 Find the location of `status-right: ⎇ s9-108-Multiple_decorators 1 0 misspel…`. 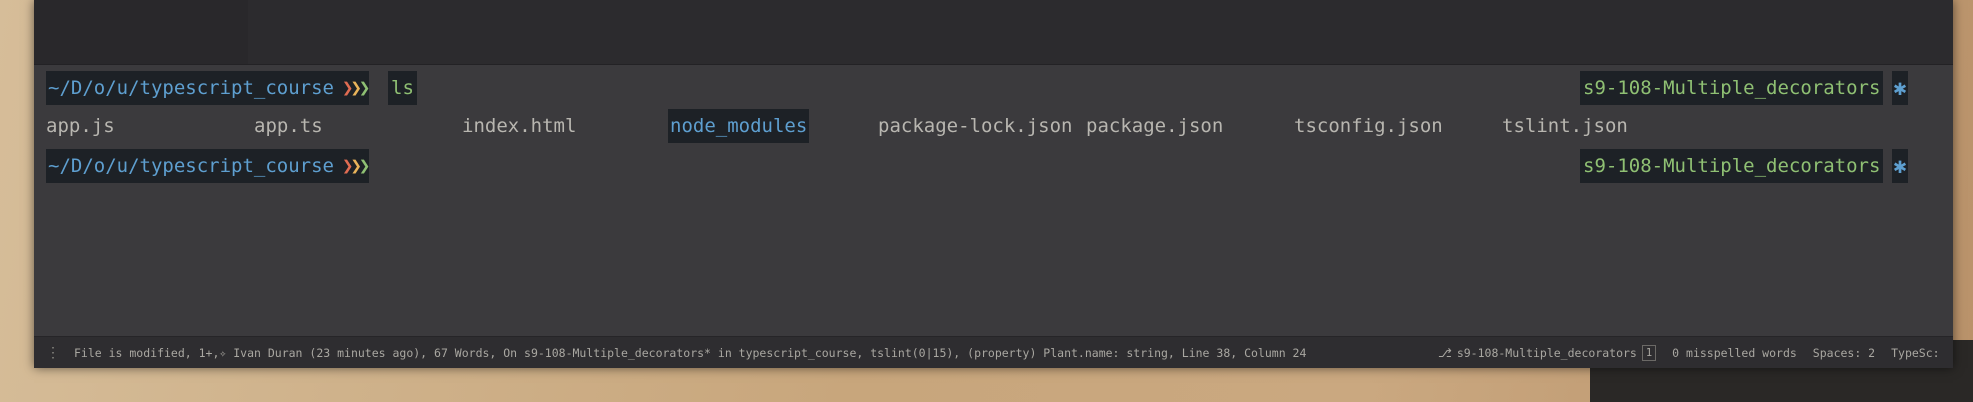

status-right: ⎇ s9-108-Multiple_decorators 1 0 misspel… is located at coordinates (1689, 352).